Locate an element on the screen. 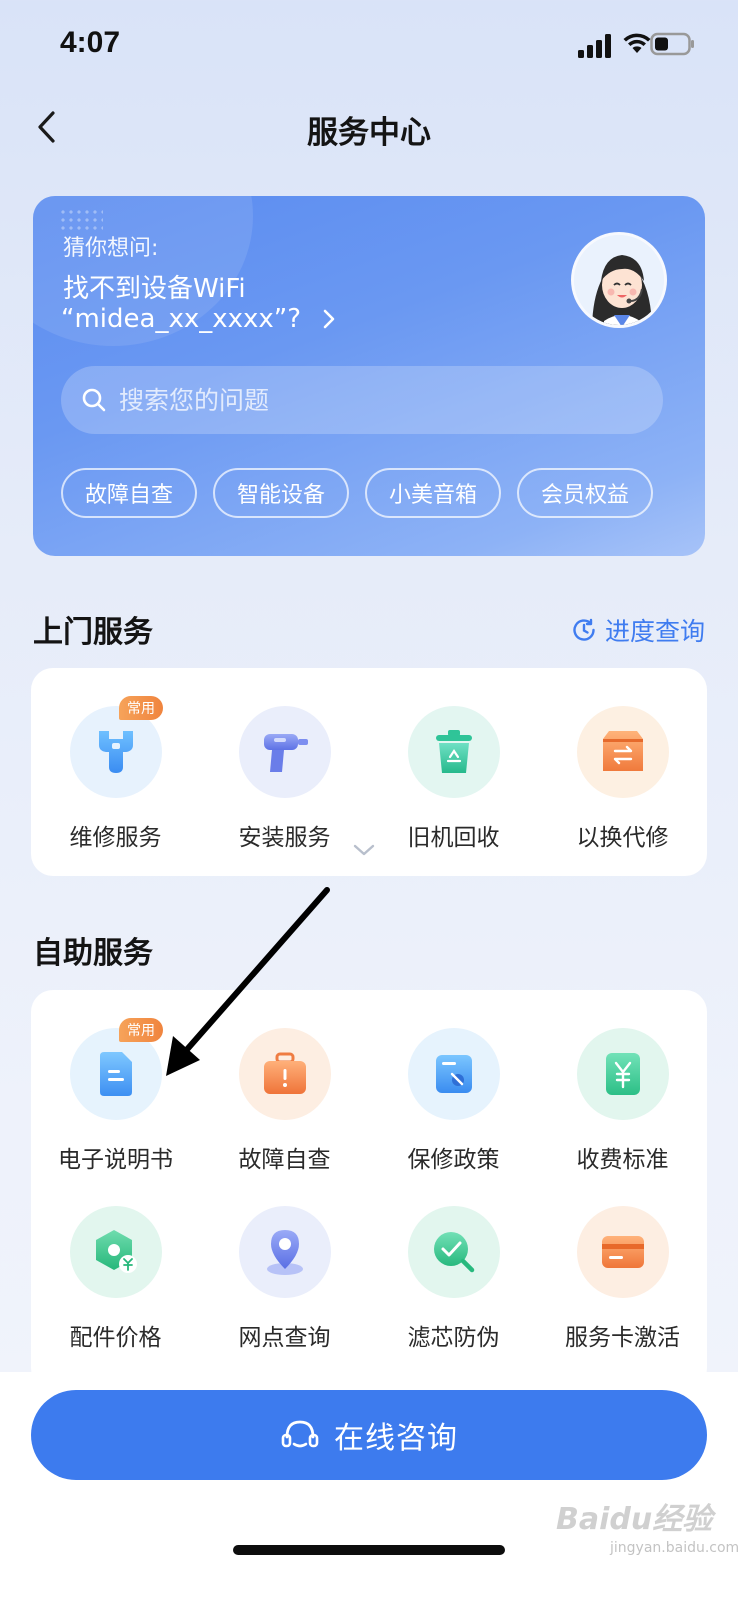 This screenshot has height=1600, width=738. filter-verify-label: 滤芯防伪 is located at coordinates (453, 1338).